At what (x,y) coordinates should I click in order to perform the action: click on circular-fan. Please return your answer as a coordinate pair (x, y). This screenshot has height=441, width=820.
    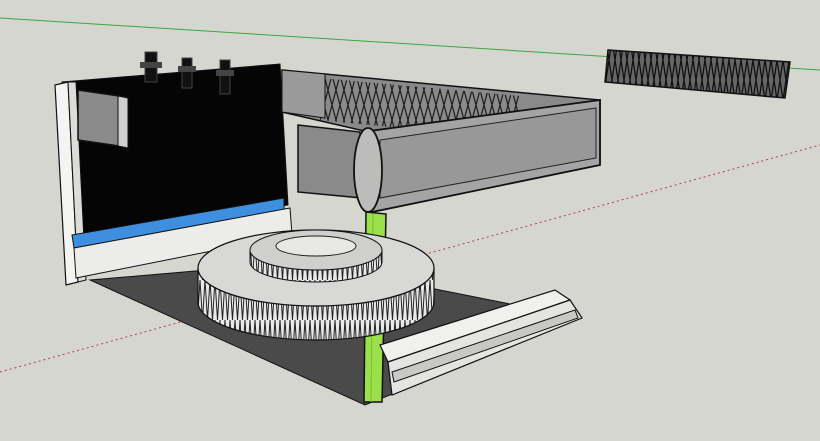
    Looking at the image, I should click on (316, 285).